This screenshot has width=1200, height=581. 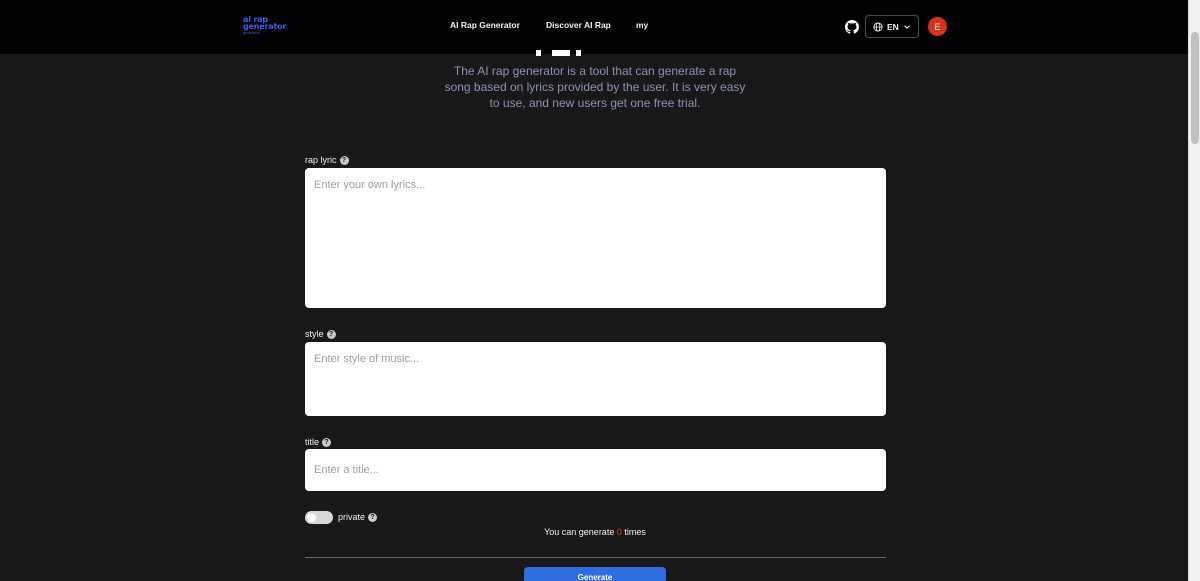 What do you see at coordinates (319, 517) in the screenshot?
I see `private-toggle` at bounding box center [319, 517].